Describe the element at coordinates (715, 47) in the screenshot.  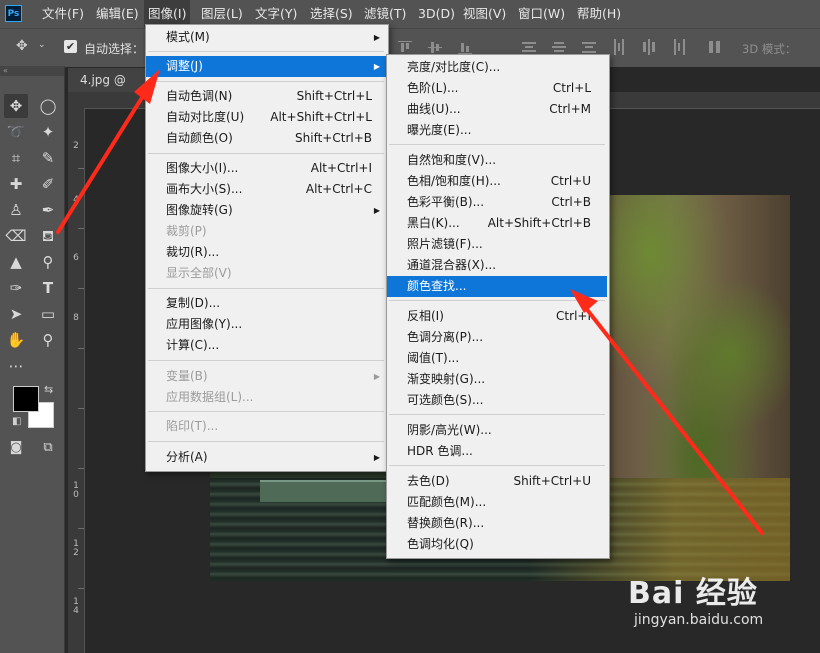
I see `auto-align-icon` at that location.